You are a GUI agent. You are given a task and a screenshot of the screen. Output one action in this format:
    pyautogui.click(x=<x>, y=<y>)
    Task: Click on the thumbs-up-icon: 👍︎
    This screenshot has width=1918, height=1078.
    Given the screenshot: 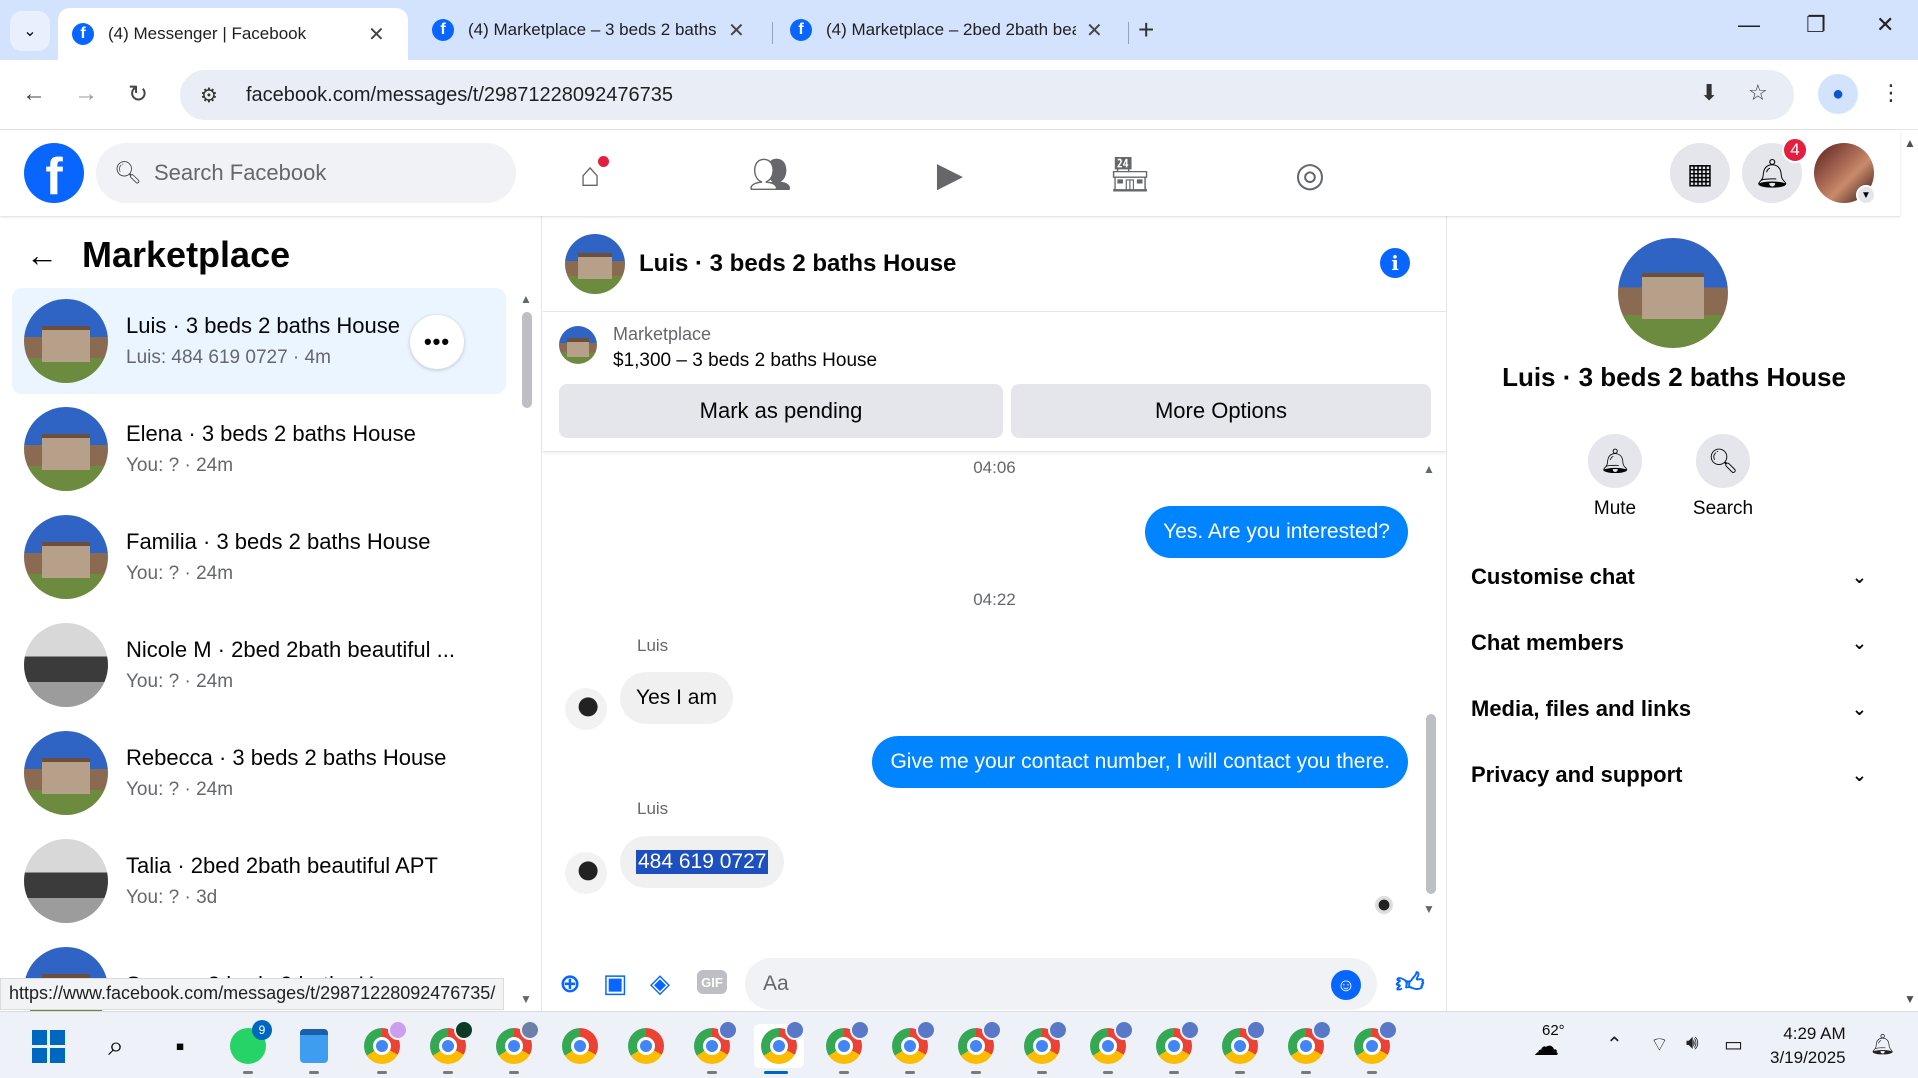 What is the action you would take?
    pyautogui.click(x=1410, y=983)
    